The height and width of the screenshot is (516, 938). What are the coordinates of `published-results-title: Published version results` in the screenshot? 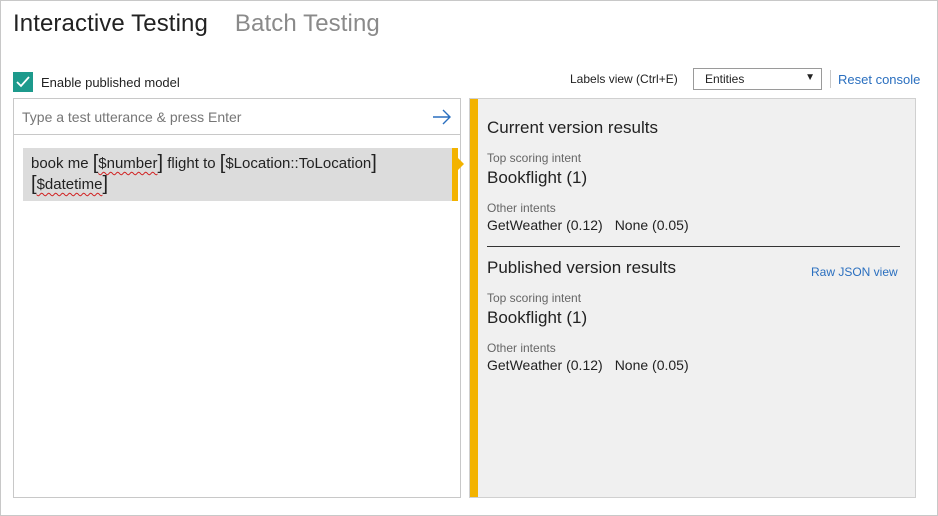 It's located at (581, 267).